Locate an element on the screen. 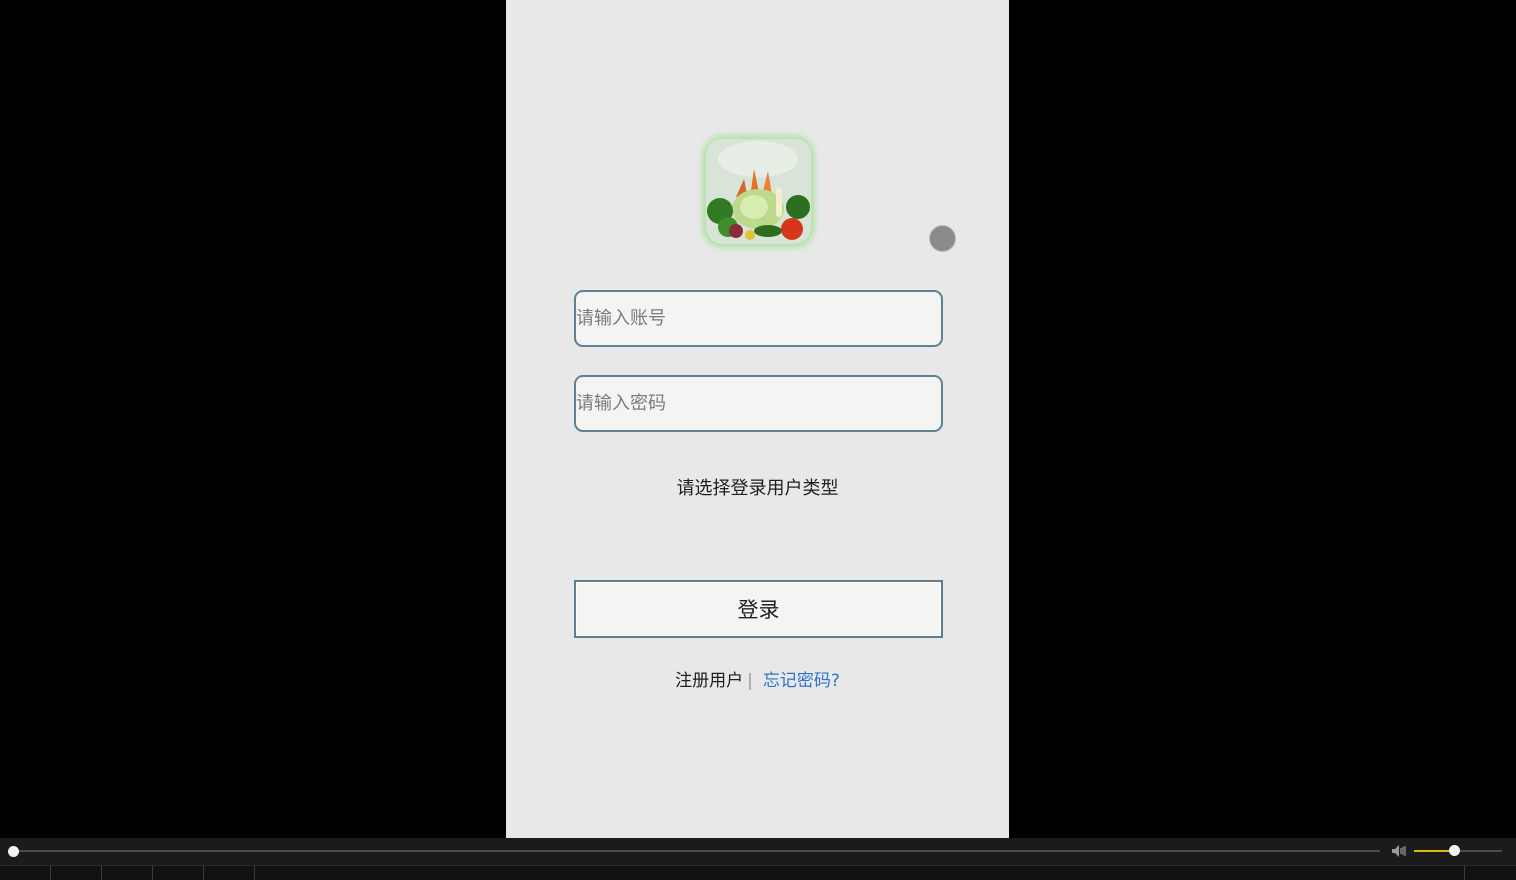 Image resolution: width=1516 pixels, height=880 pixels. floating-dot-icon is located at coordinates (942, 238).